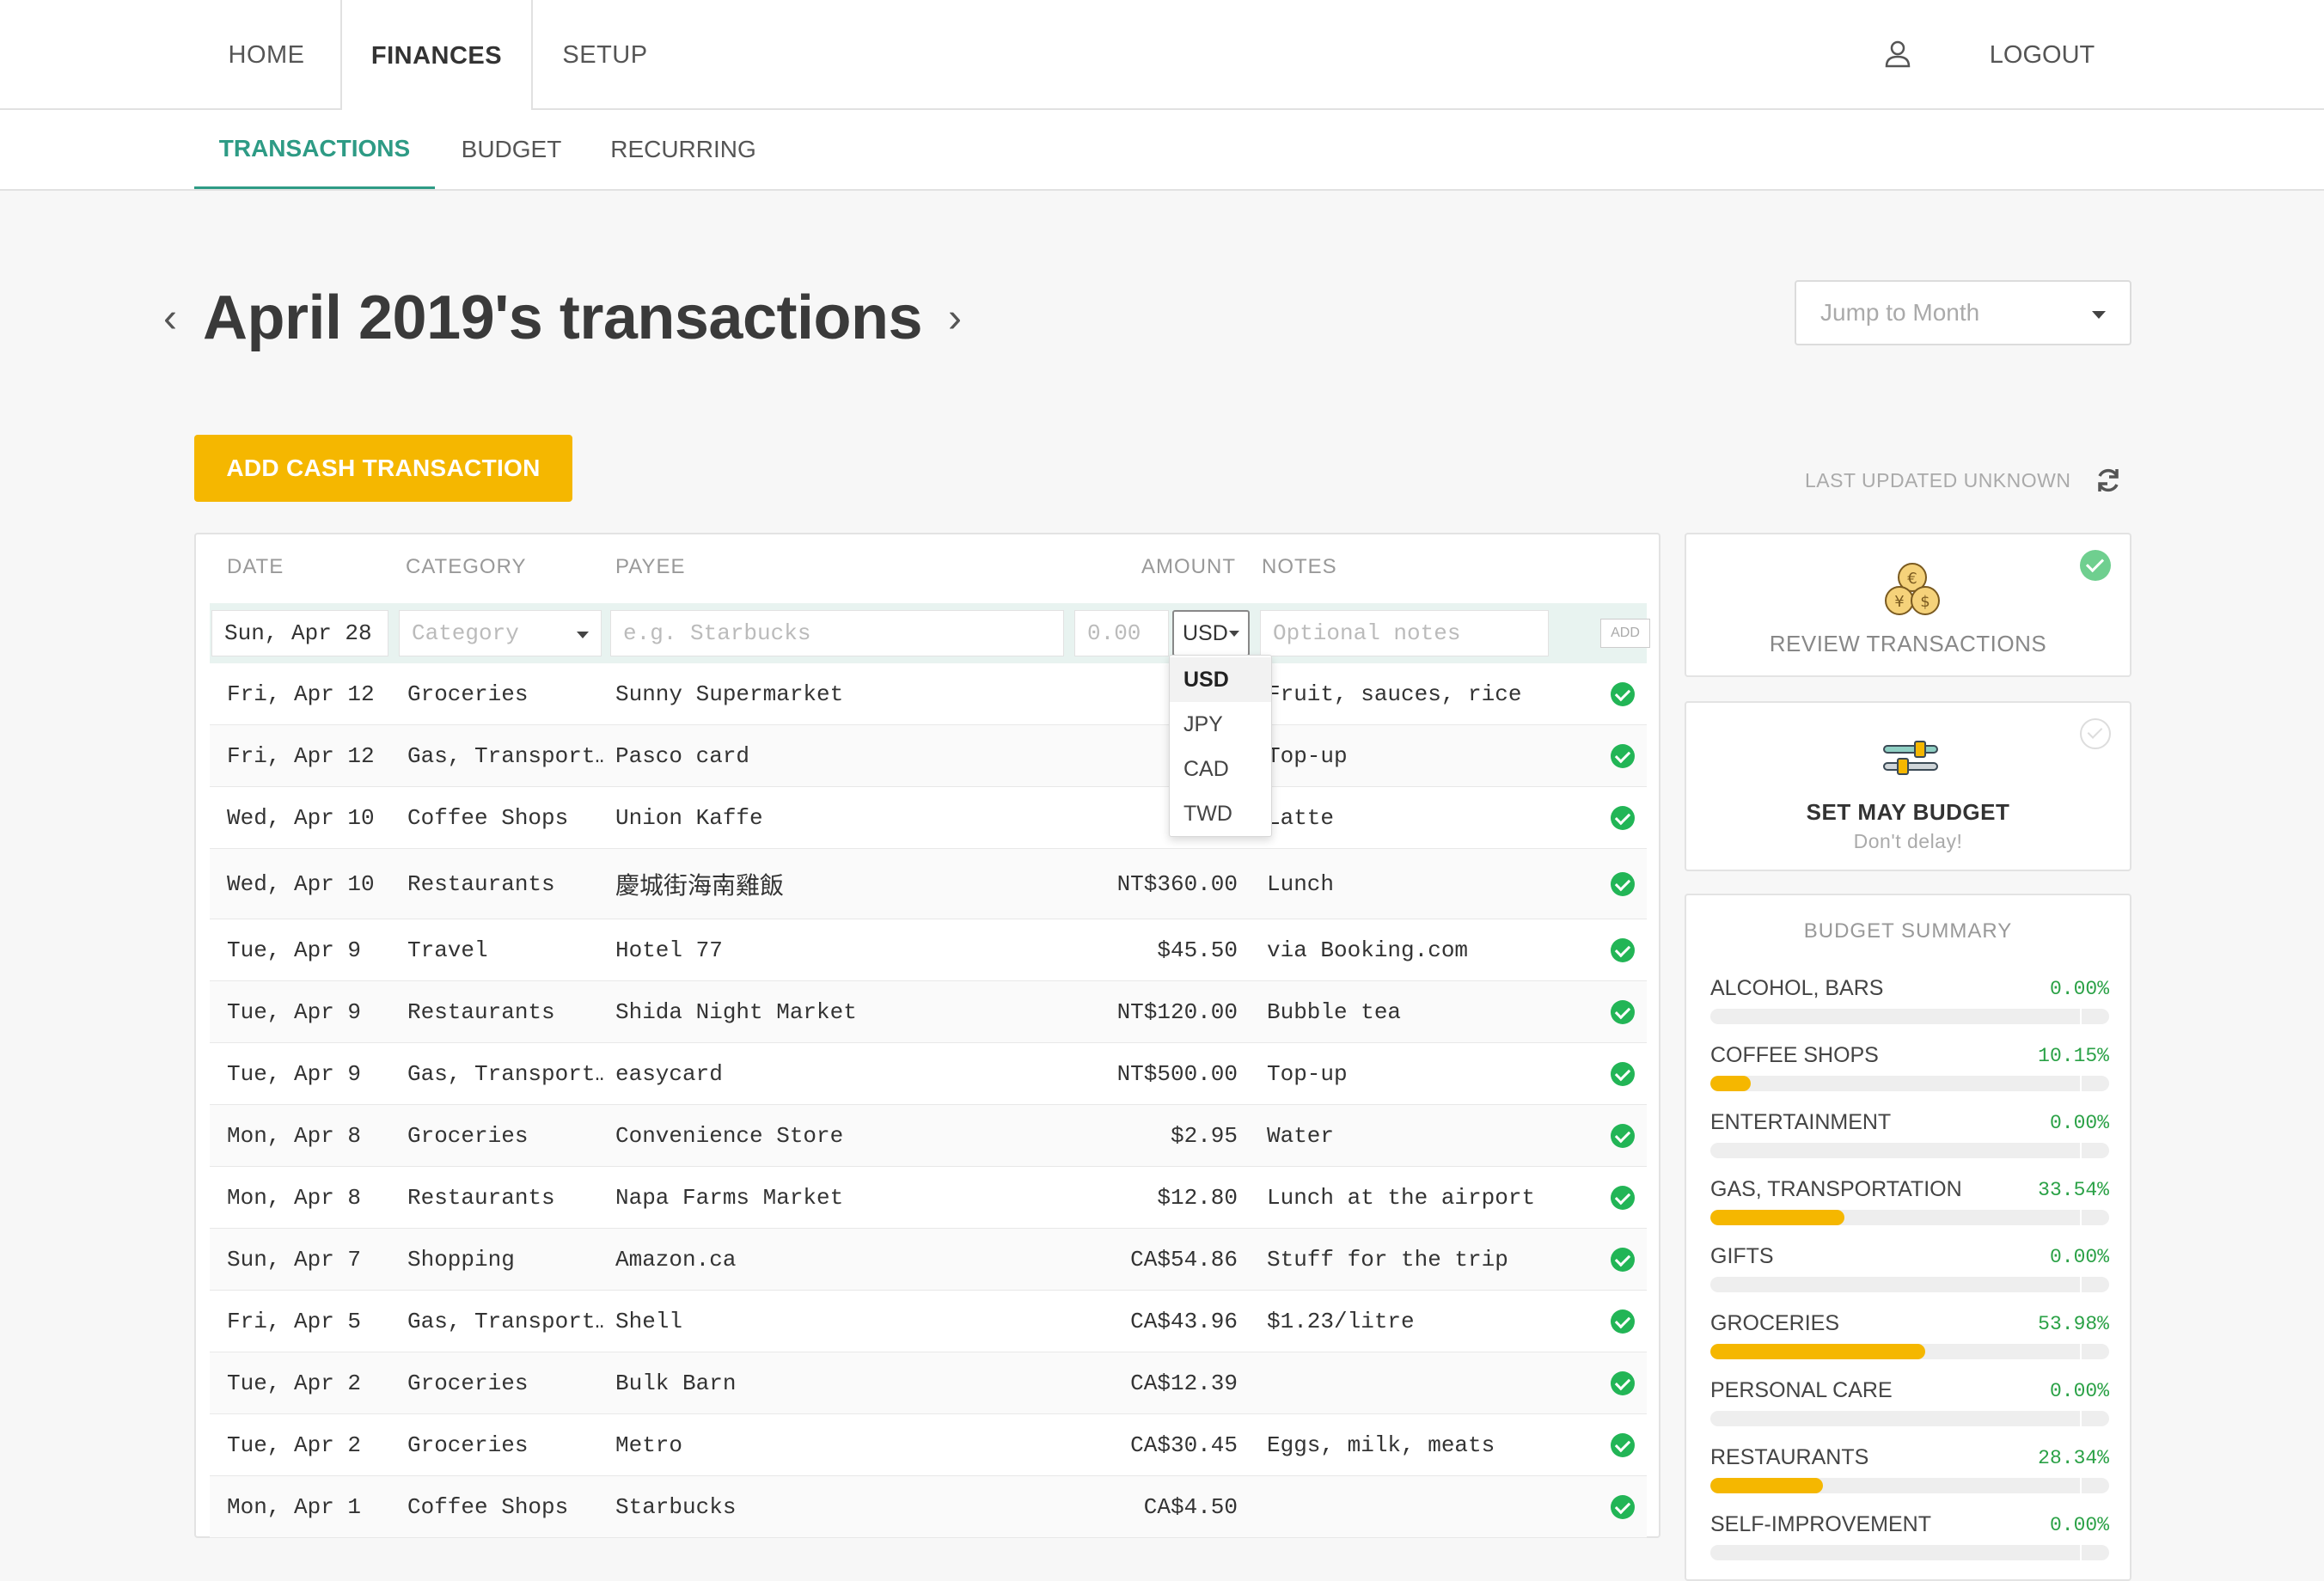  What do you see at coordinates (1334, 1011) in the screenshot?
I see `notes-cell: Bubble tea` at bounding box center [1334, 1011].